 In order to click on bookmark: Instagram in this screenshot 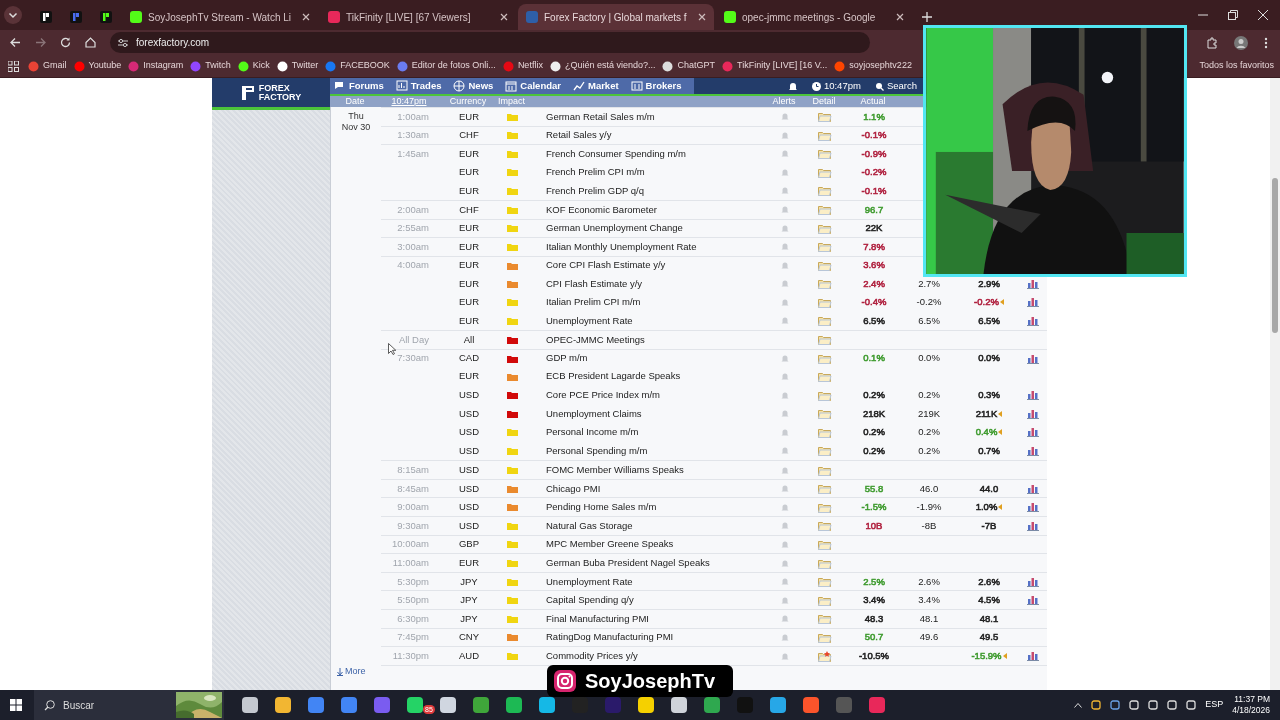, I will do `click(156, 66)`.